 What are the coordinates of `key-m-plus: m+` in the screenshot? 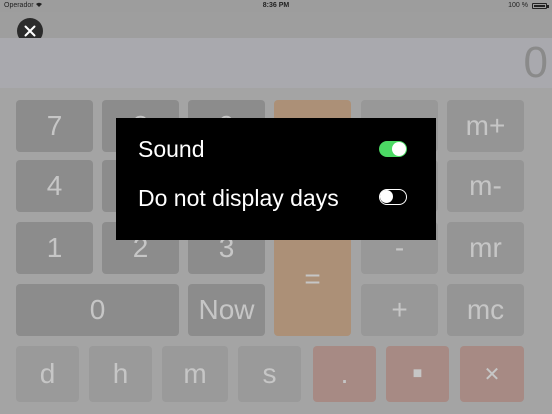 It's located at (485, 126).